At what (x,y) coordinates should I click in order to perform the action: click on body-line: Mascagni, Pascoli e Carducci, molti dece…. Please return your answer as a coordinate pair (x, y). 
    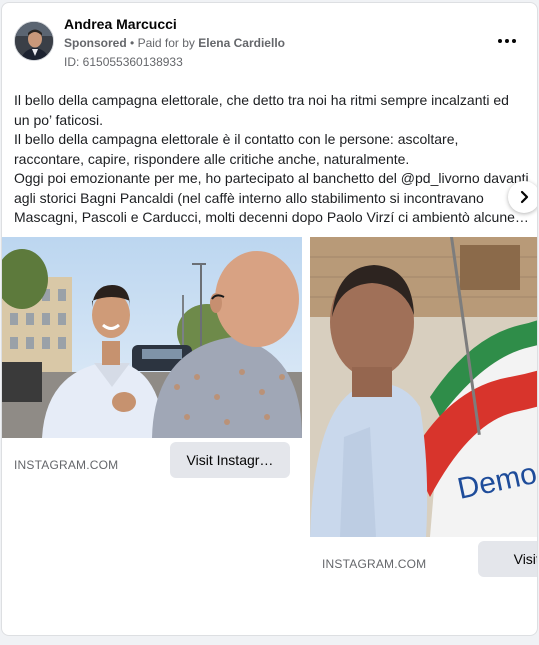
    Looking at the image, I should click on (271, 217).